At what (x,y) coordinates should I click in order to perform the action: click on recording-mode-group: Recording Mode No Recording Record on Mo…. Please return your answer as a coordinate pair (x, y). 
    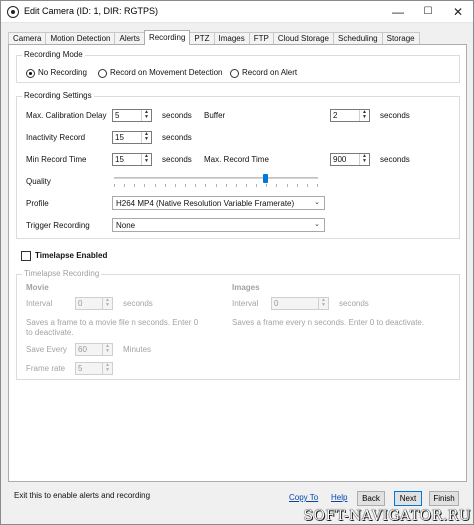
    Looking at the image, I should click on (238, 66).